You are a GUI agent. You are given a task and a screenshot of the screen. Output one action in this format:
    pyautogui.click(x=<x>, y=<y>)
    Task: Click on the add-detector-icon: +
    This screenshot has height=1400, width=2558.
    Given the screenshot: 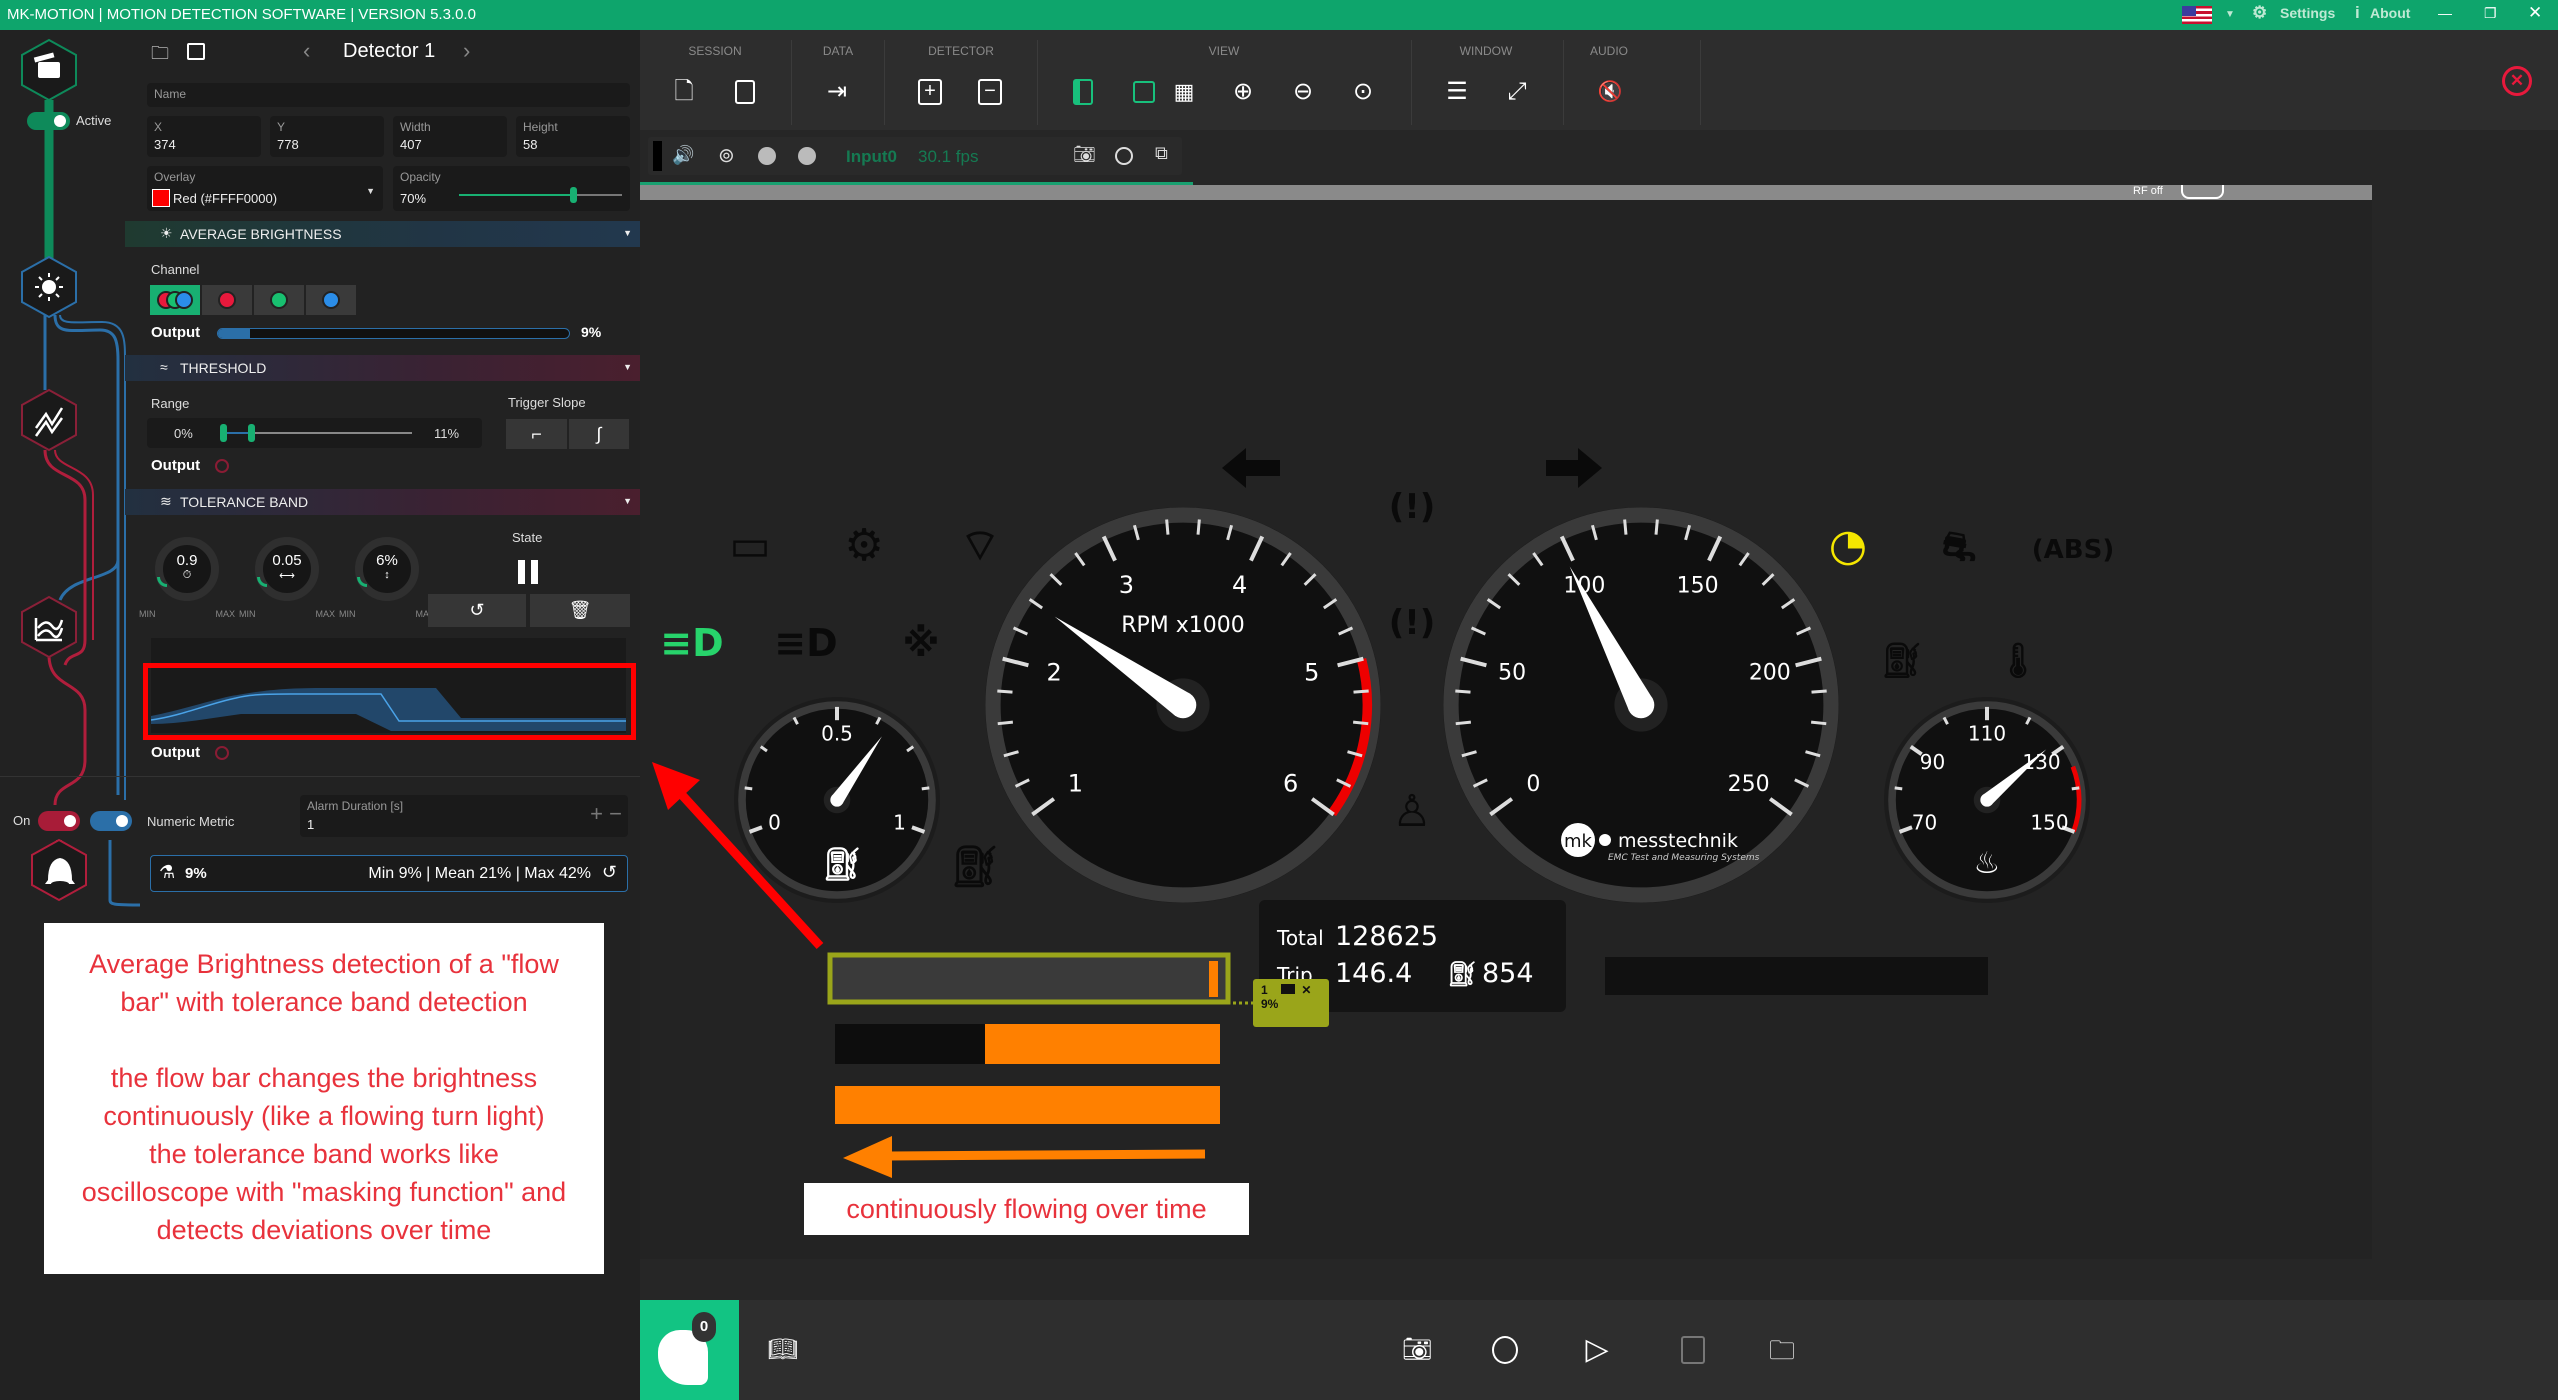 What is the action you would take?
    pyautogui.click(x=930, y=92)
    